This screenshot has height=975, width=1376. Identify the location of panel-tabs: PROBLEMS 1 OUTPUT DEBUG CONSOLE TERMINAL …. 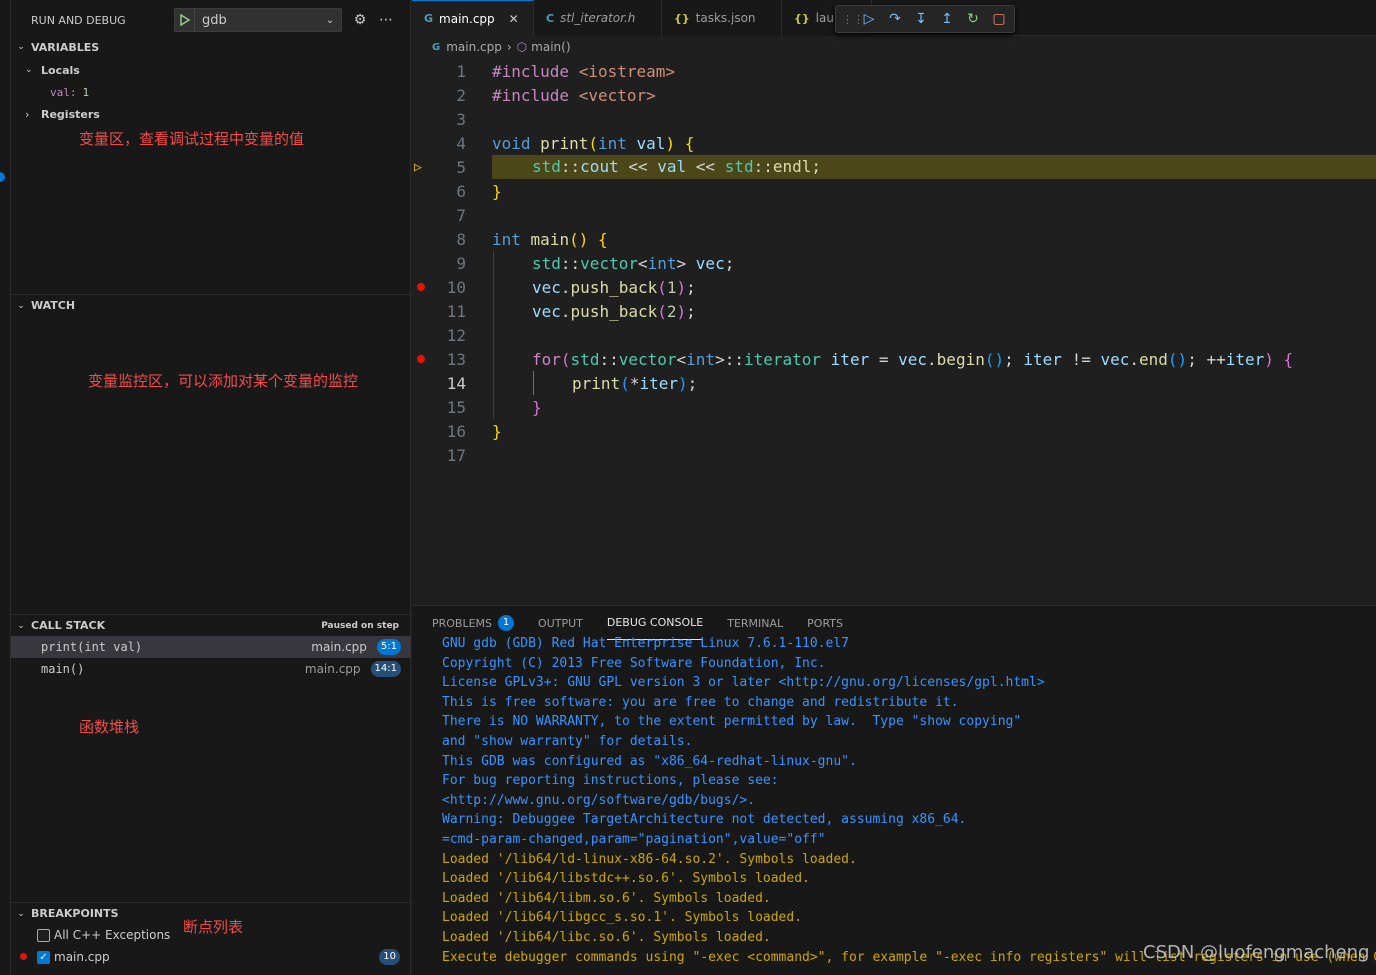
(894, 623).